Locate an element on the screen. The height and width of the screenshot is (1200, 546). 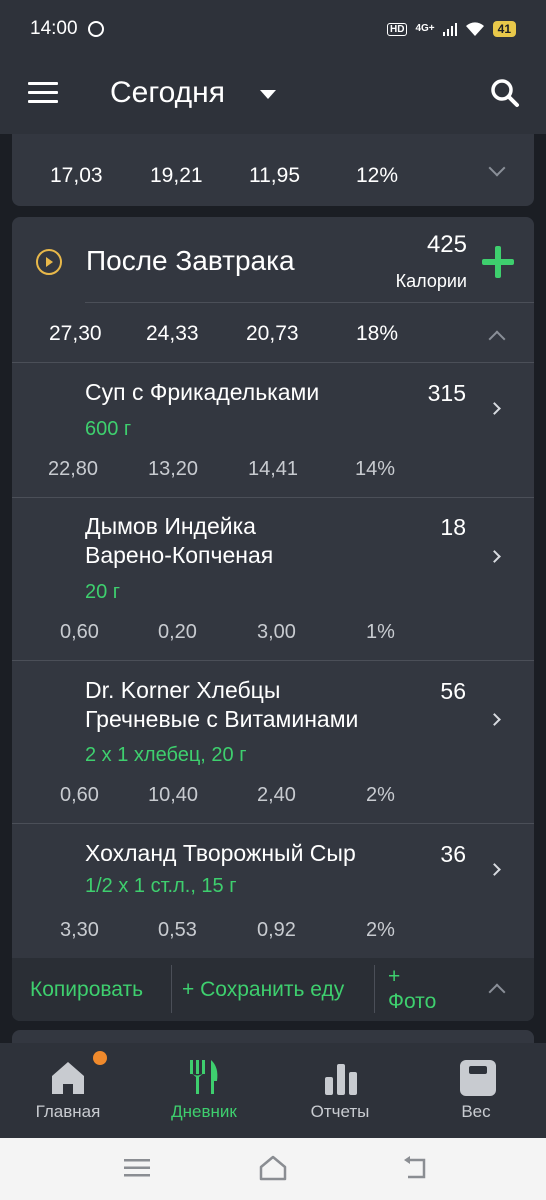
food-portion: 600 г is located at coordinates (108, 429).